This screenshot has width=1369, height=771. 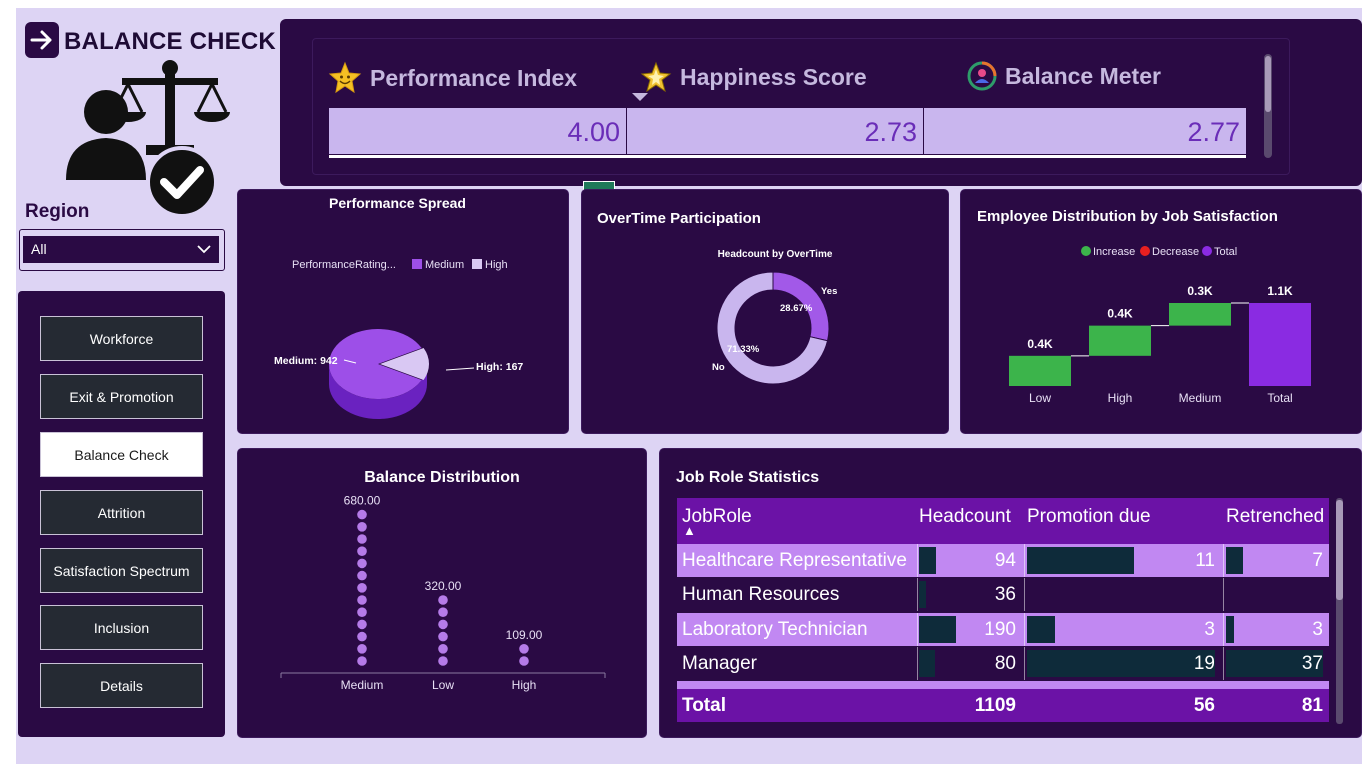 What do you see at coordinates (122, 250) in the screenshot?
I see `region-dropdown: All` at bounding box center [122, 250].